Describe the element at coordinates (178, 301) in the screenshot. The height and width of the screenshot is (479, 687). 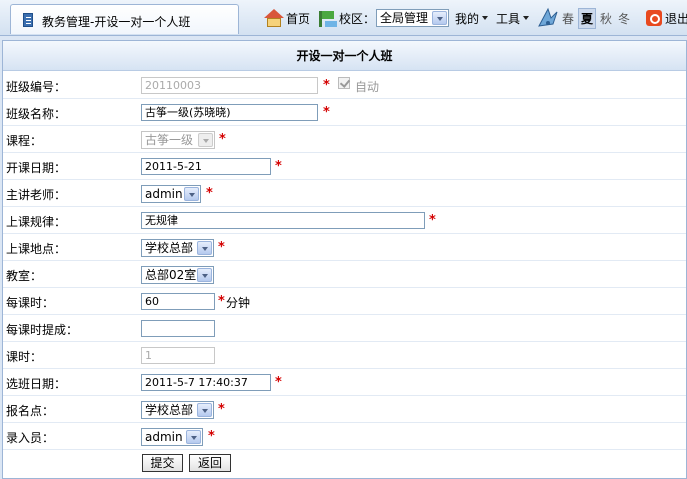
I see `hours-per-class-input: 60` at that location.